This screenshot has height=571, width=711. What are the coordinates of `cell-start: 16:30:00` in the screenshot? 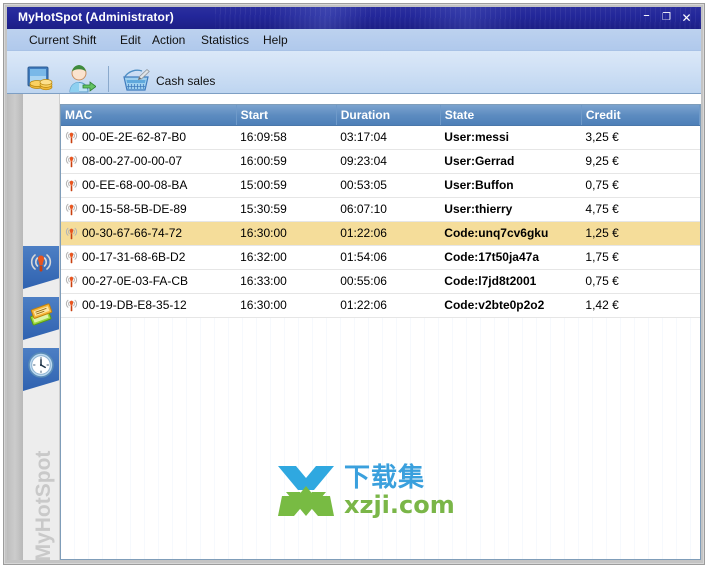 It's located at (286, 305).